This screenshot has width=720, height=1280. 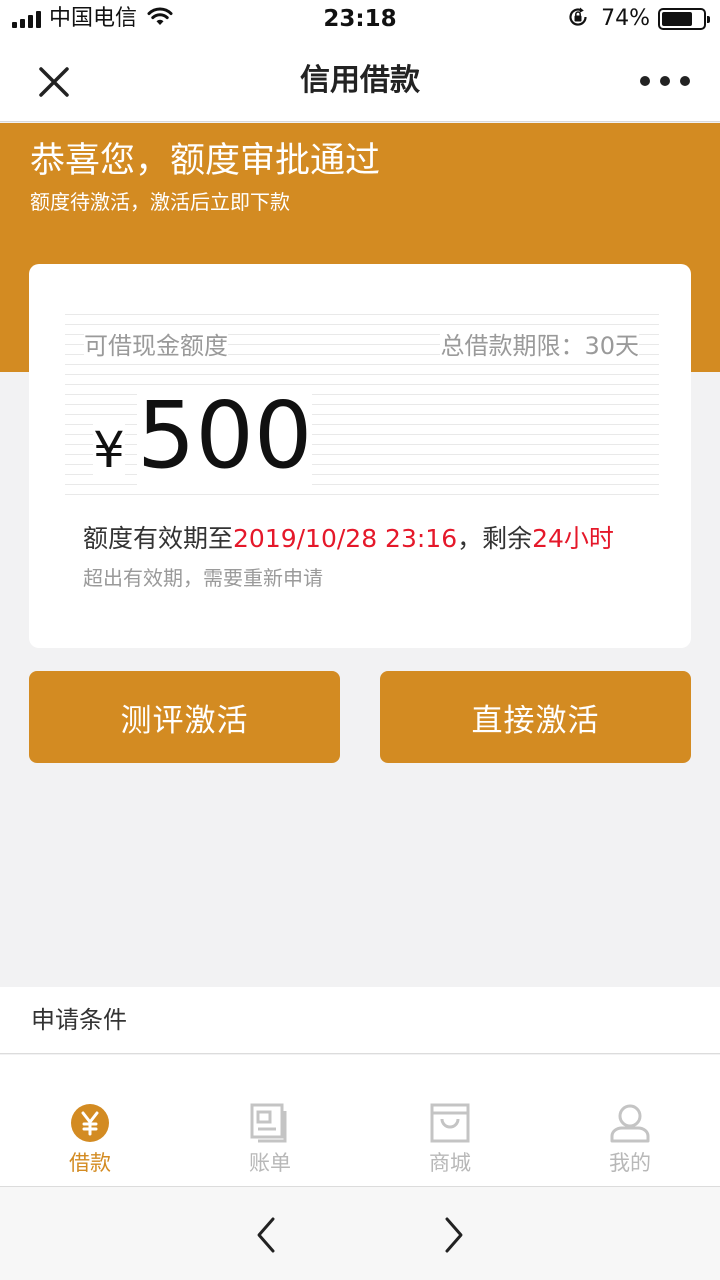 What do you see at coordinates (203, 578) in the screenshot?
I see `validity-note: 超出有效期，需要重新申请` at bounding box center [203, 578].